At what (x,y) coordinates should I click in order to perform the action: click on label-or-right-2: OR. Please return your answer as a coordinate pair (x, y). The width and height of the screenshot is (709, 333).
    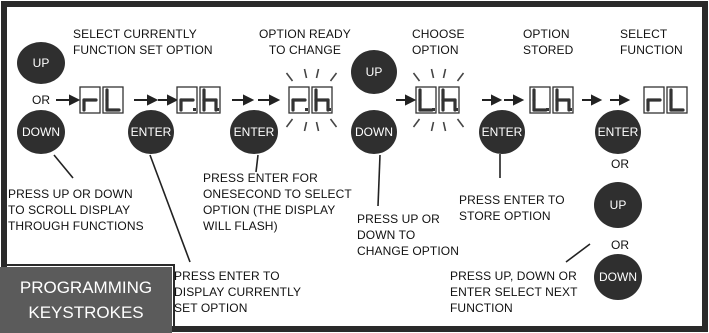
    Looking at the image, I should click on (620, 245).